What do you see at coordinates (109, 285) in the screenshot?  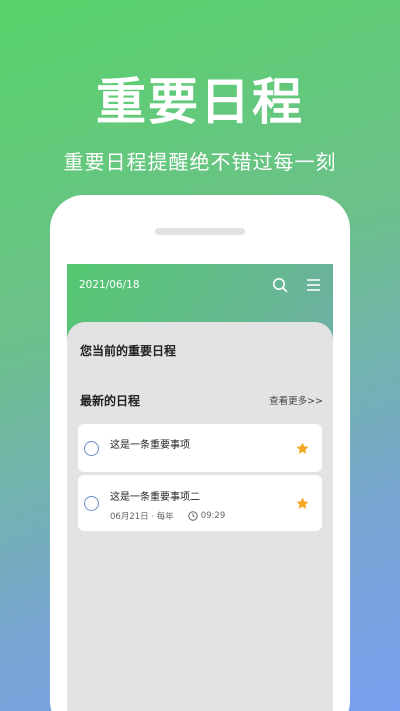 I see `current-date: 2021/06/18` at bounding box center [109, 285].